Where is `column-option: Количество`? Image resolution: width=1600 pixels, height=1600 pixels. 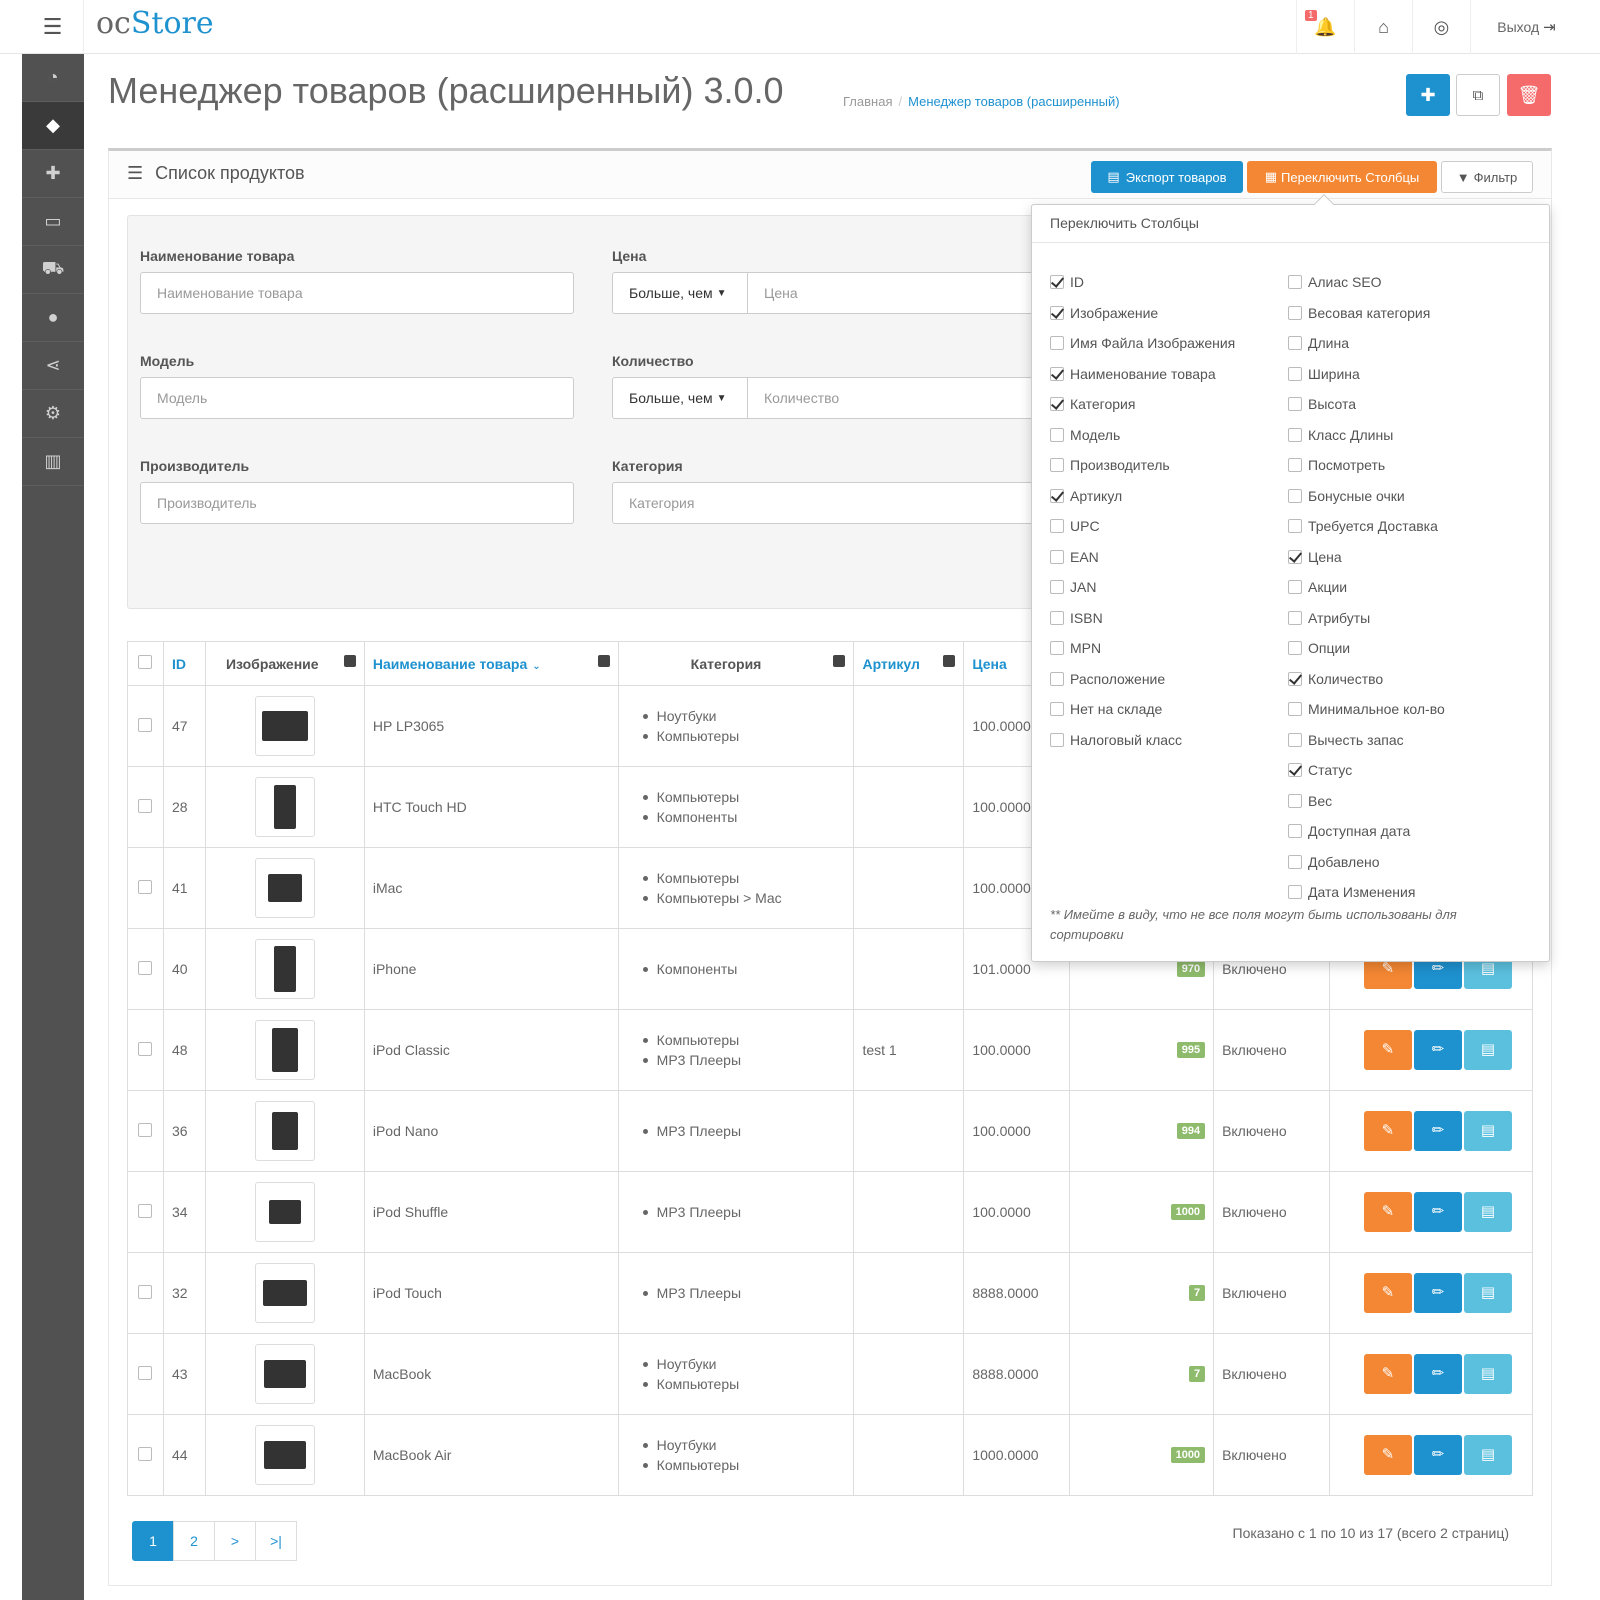 column-option: Количество is located at coordinates (1366, 679).